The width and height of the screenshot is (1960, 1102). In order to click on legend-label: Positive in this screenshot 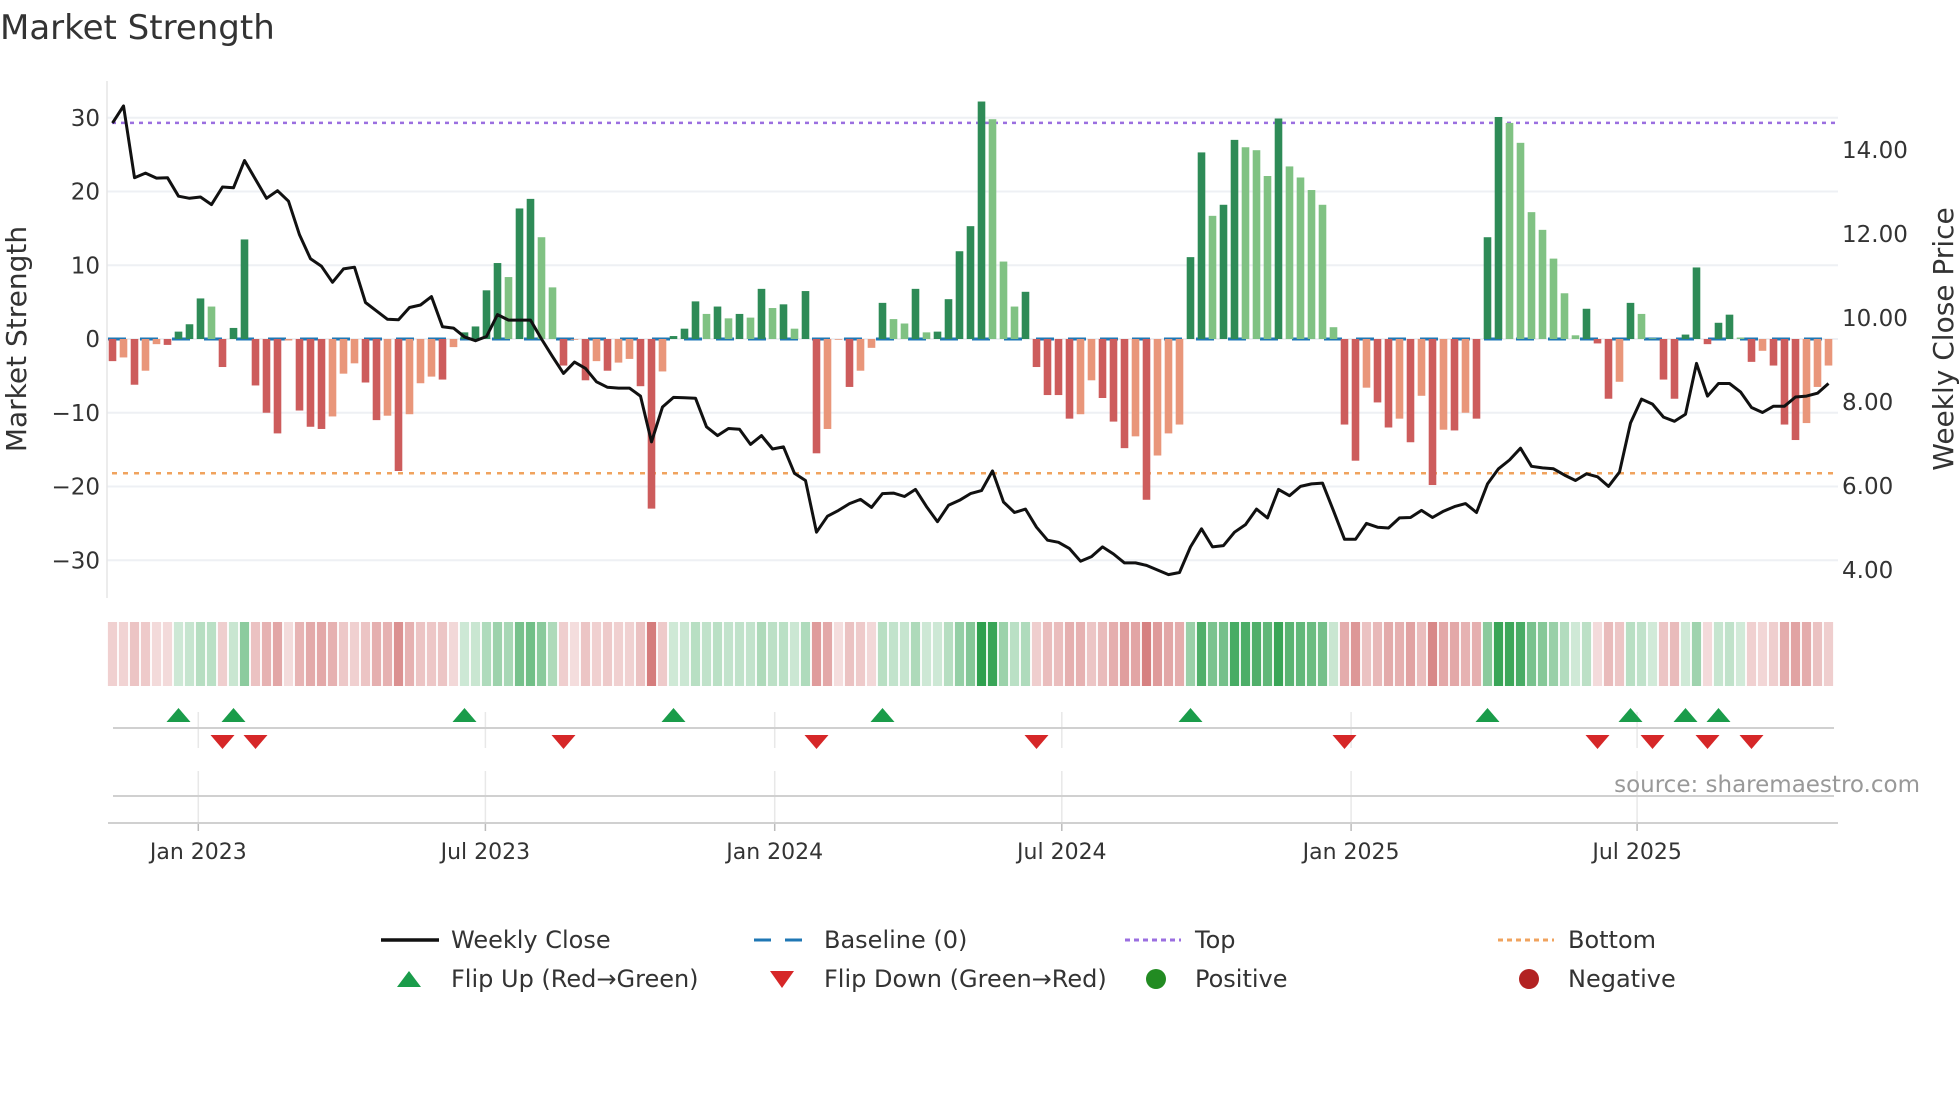, I will do `click(1241, 979)`.